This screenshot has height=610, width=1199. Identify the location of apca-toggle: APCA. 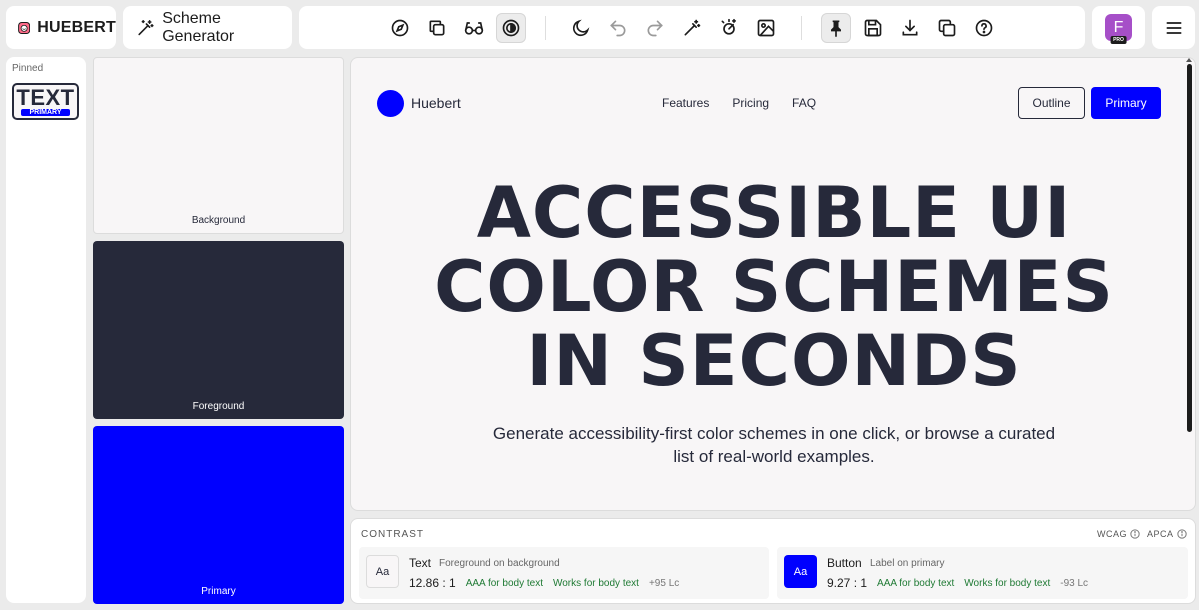
(1167, 534).